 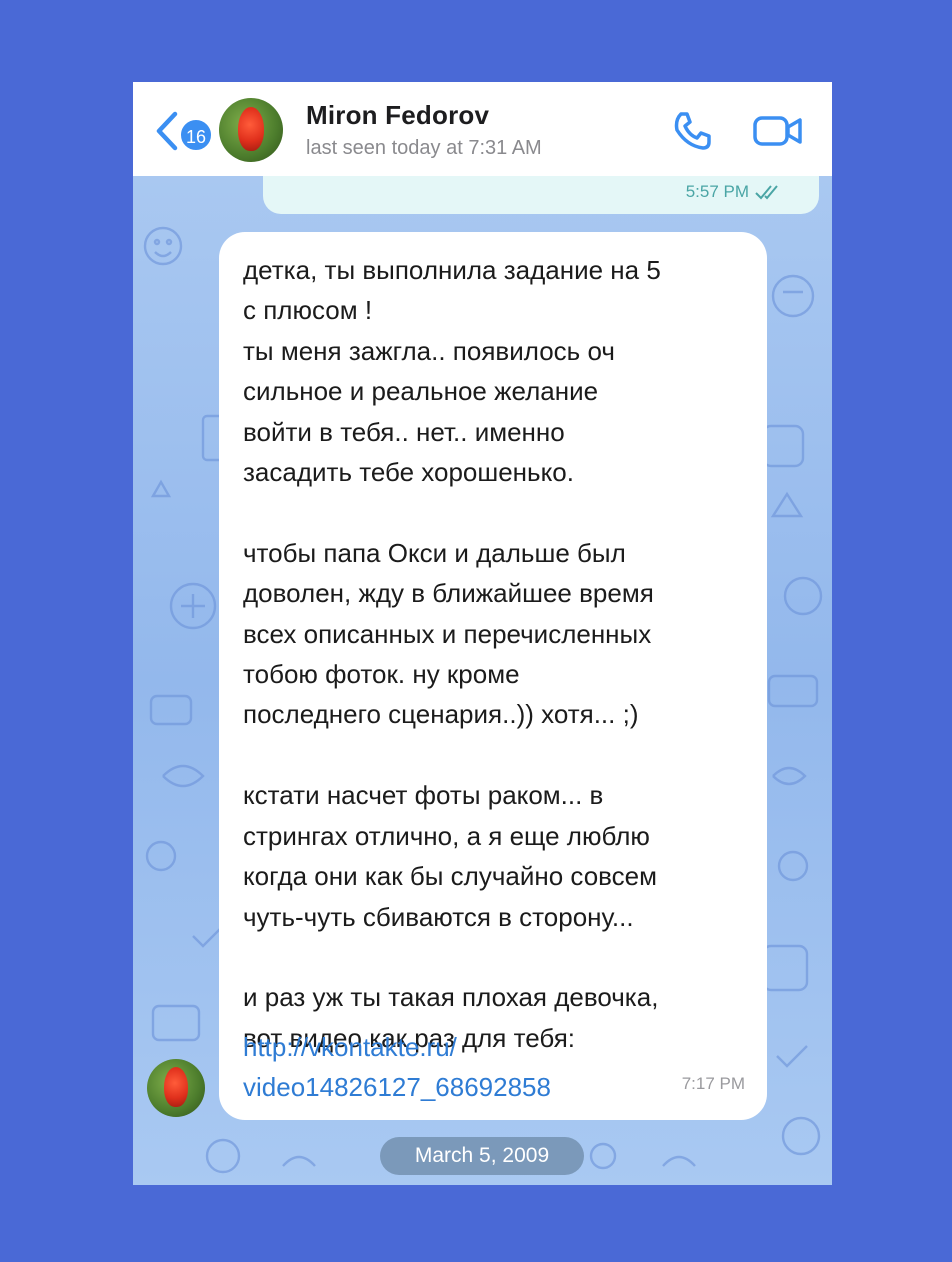 I want to click on double-check-icon, so click(x=766, y=192).